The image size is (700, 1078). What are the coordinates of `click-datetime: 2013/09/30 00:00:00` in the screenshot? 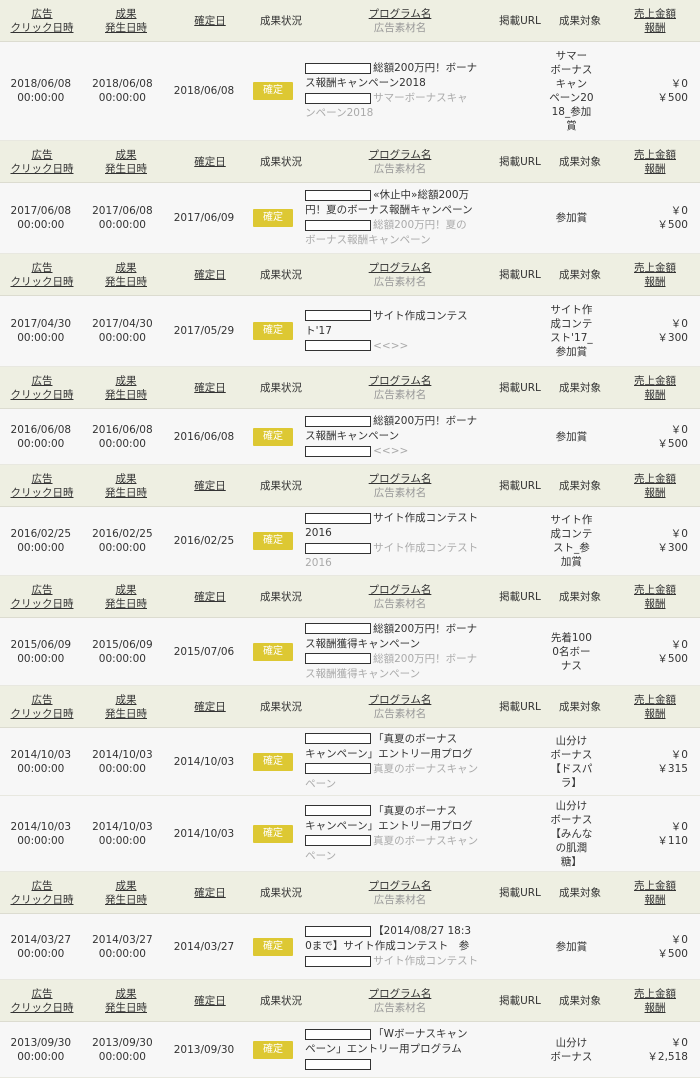 It's located at (41, 1050).